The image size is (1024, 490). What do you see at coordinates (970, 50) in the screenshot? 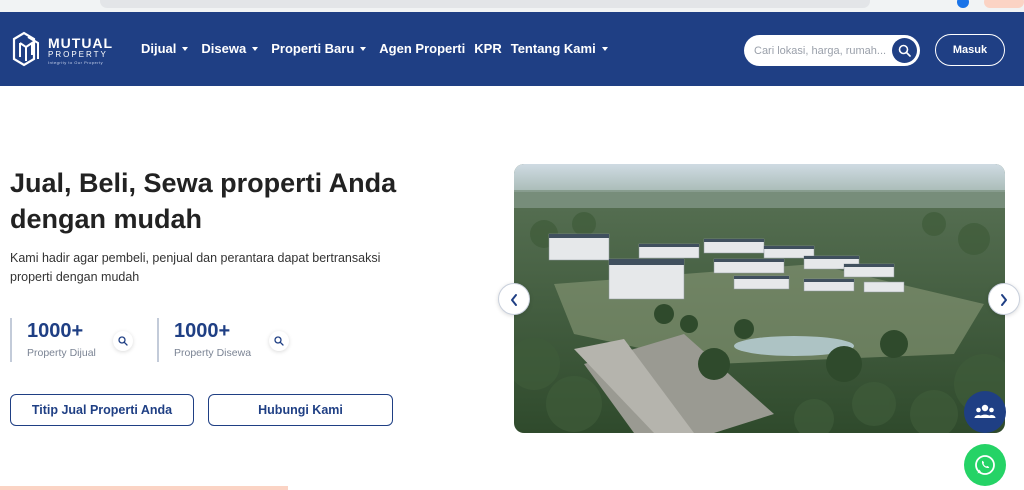
I see `login-button: Masuk` at bounding box center [970, 50].